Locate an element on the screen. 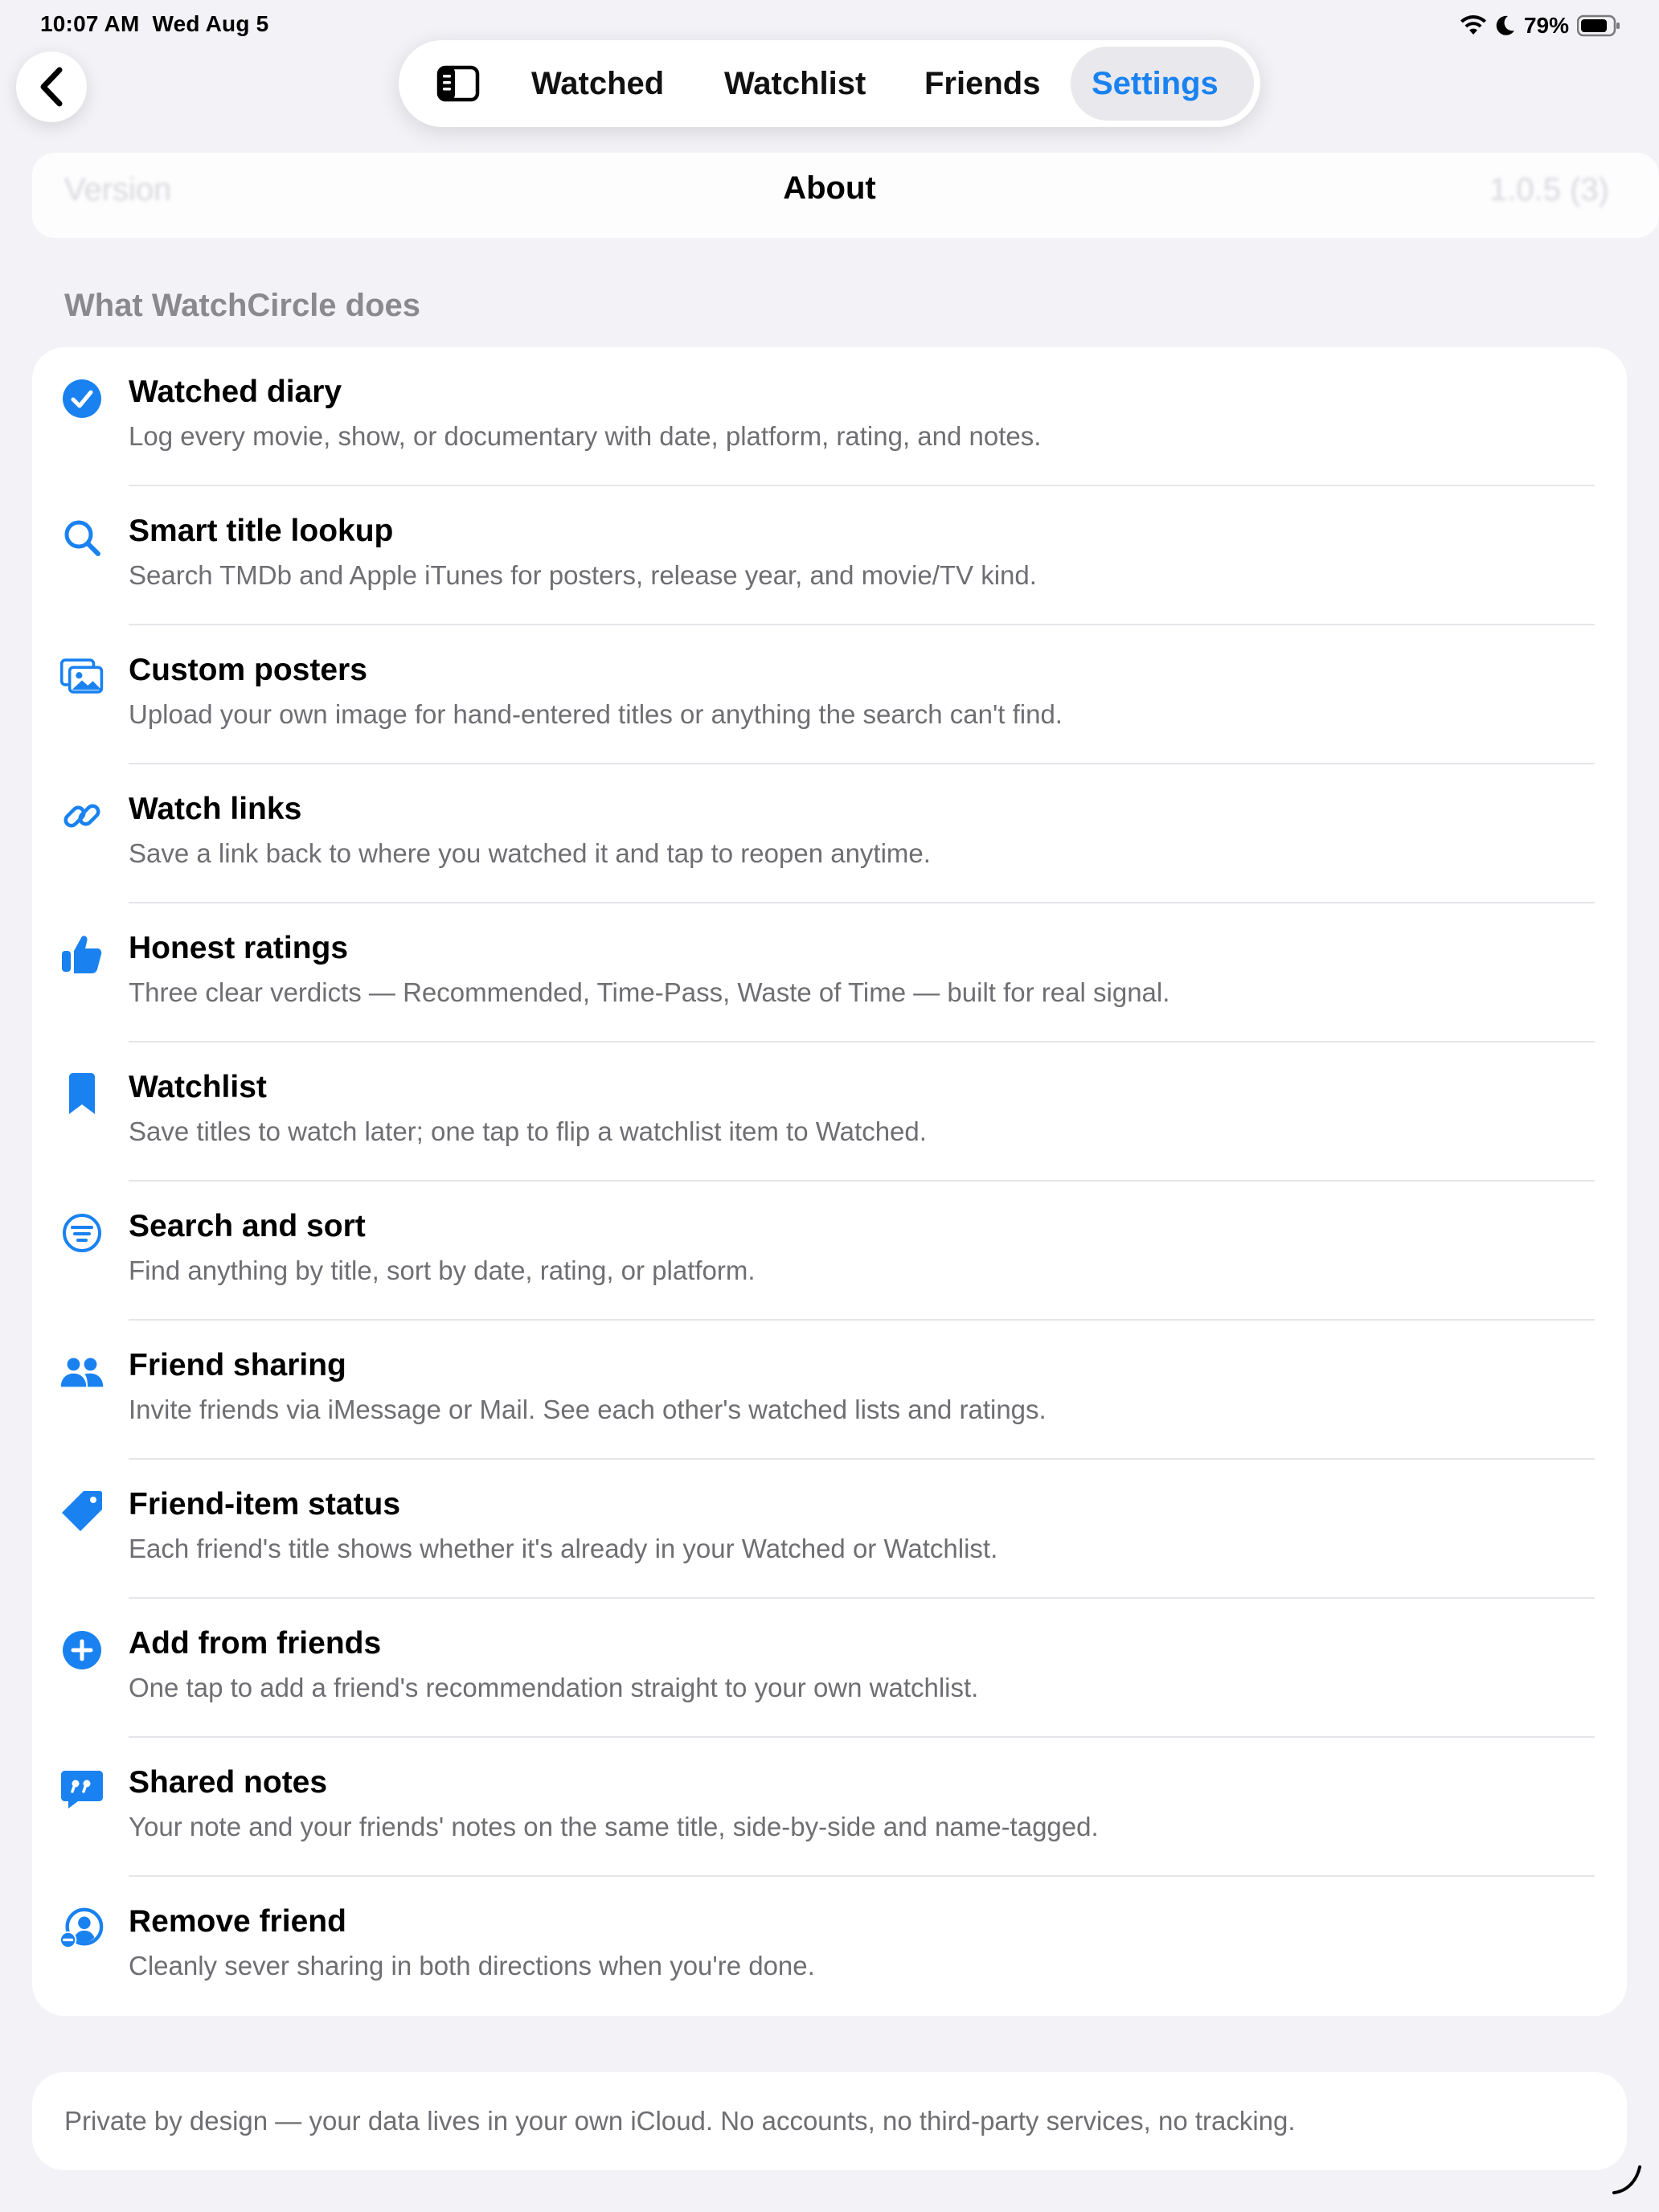 This screenshot has width=1659, height=2212. status-indicators: 79% is located at coordinates (1540, 25).